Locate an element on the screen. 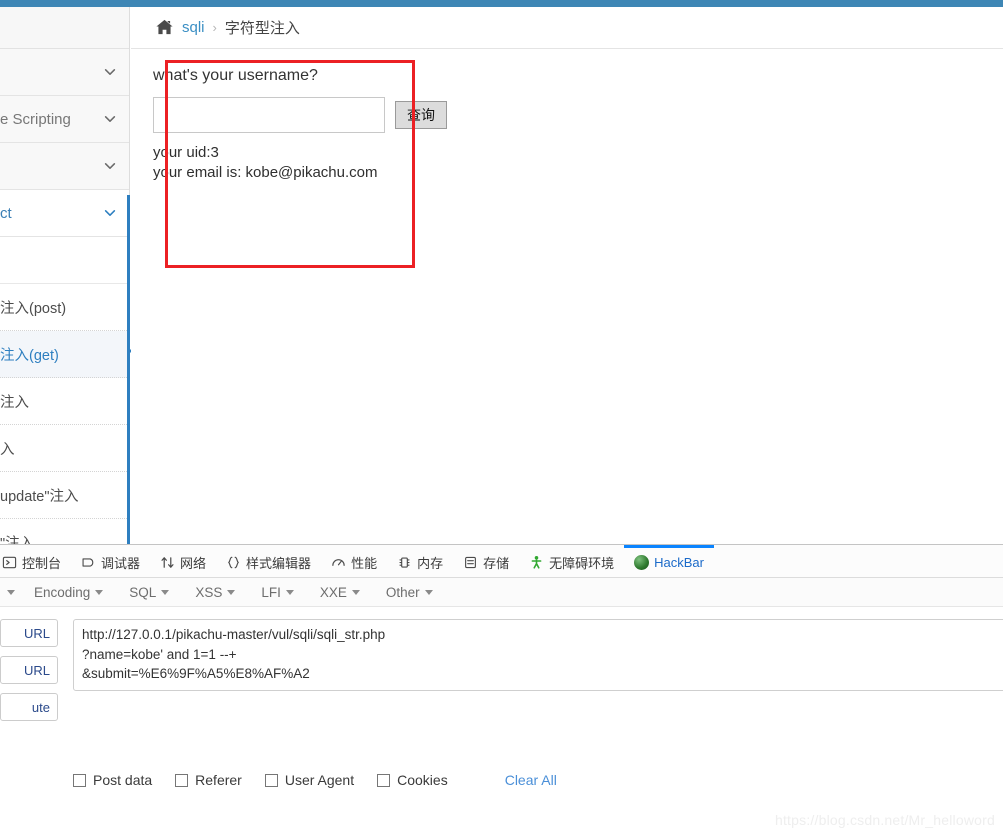 Image resolution: width=1003 pixels, height=838 pixels. checkbox-cookies: Cookies is located at coordinates (412, 780).